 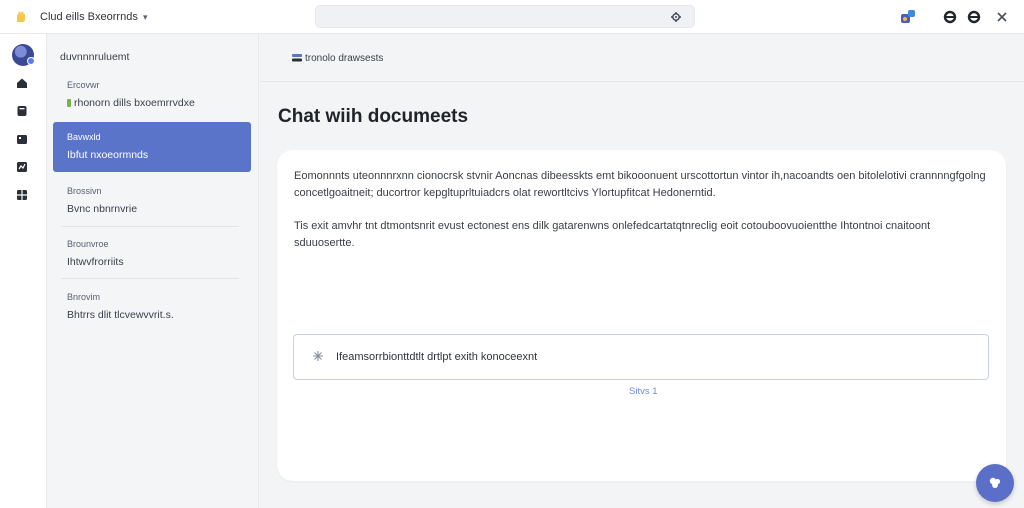 What do you see at coordinates (83, 85) in the screenshot?
I see `sidebar-item-label: Ercovwr` at bounding box center [83, 85].